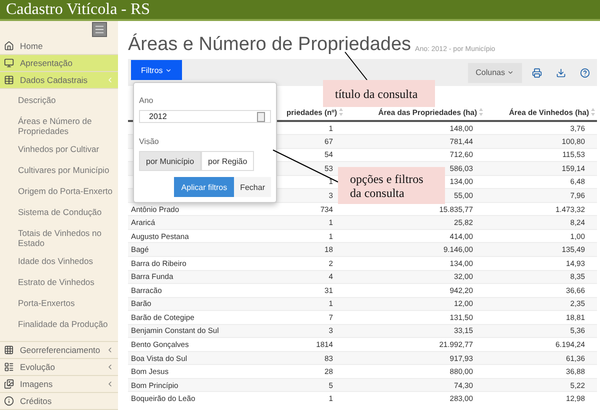  Describe the element at coordinates (59, 81) in the screenshot. I see `sidebar-item: Dados Cadastrais` at that location.